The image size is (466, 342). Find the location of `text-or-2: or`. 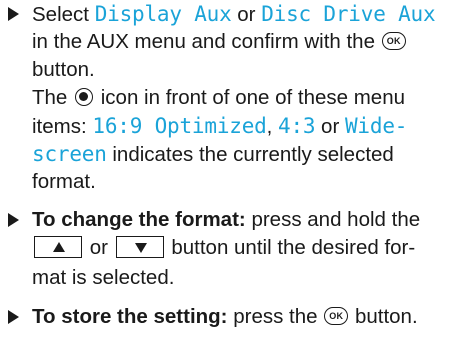

text-or-2: or is located at coordinates (330, 126).